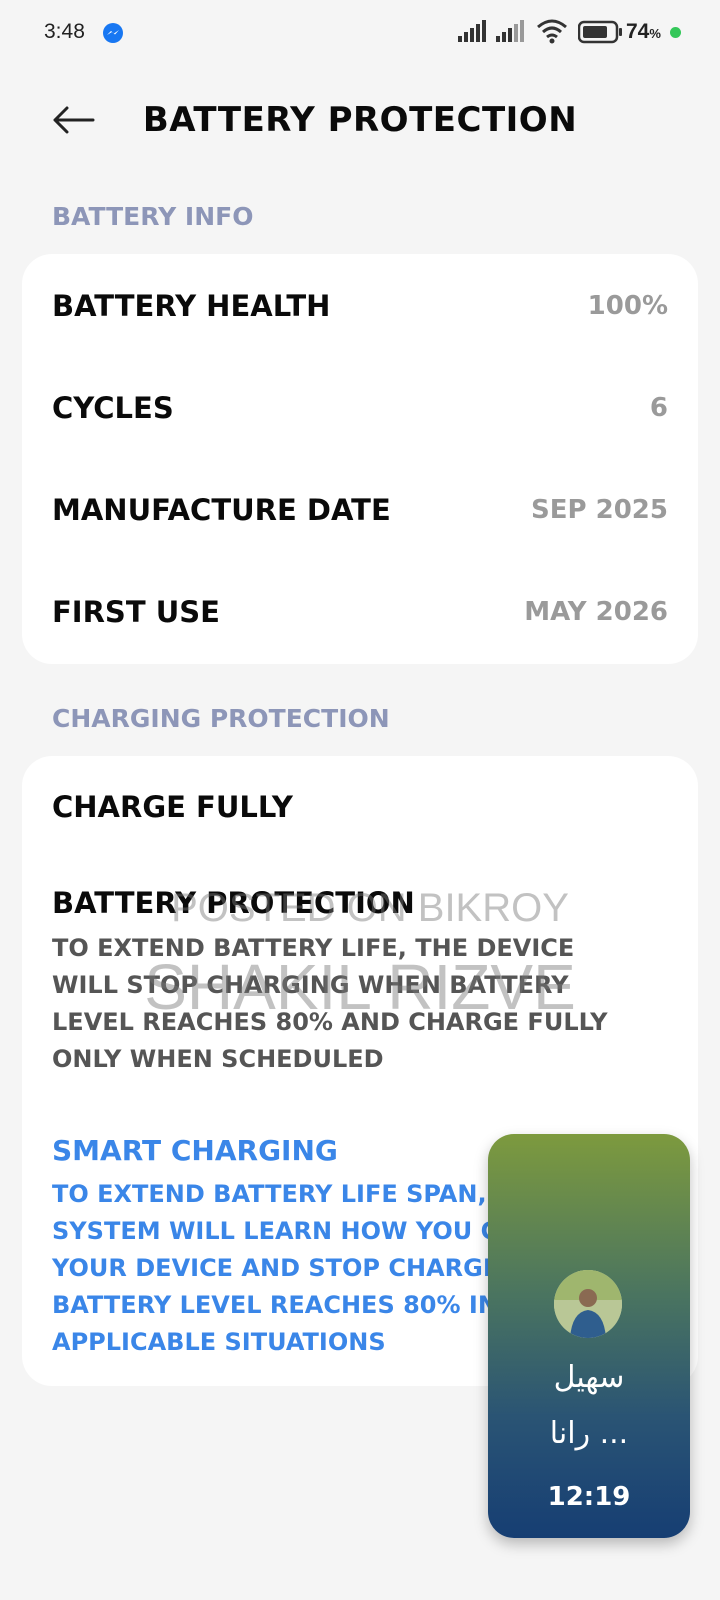 The width and height of the screenshot is (720, 1600). I want to click on section-header-charging-protection: CHARGING PROTECTION, so click(221, 718).